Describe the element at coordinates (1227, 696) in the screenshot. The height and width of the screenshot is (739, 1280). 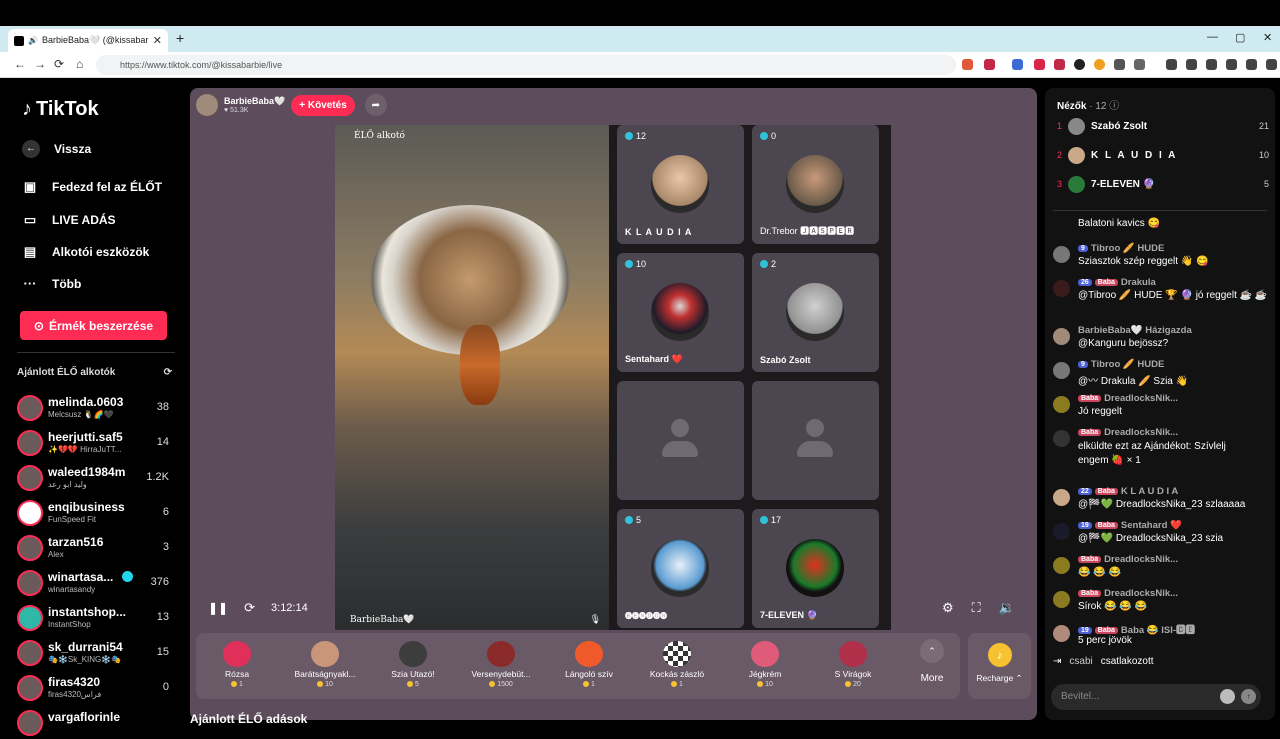
I see `emoji-icon` at that location.